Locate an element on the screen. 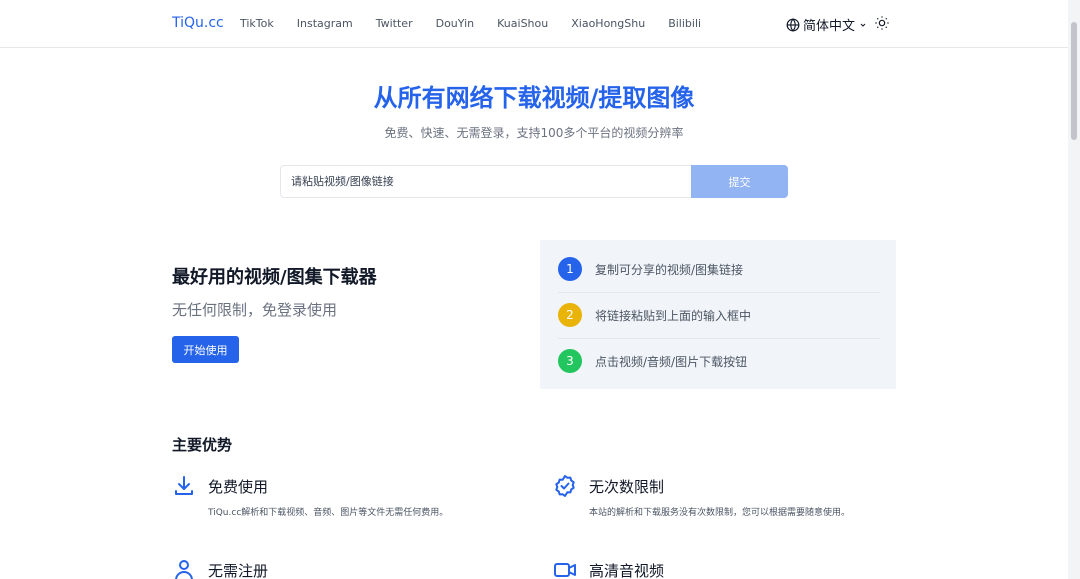 The width and height of the screenshot is (1080, 579). feature-description: TiQu.cc解析和下载视频、音频、图片等文件无需任何费用。 is located at coordinates (328, 513).